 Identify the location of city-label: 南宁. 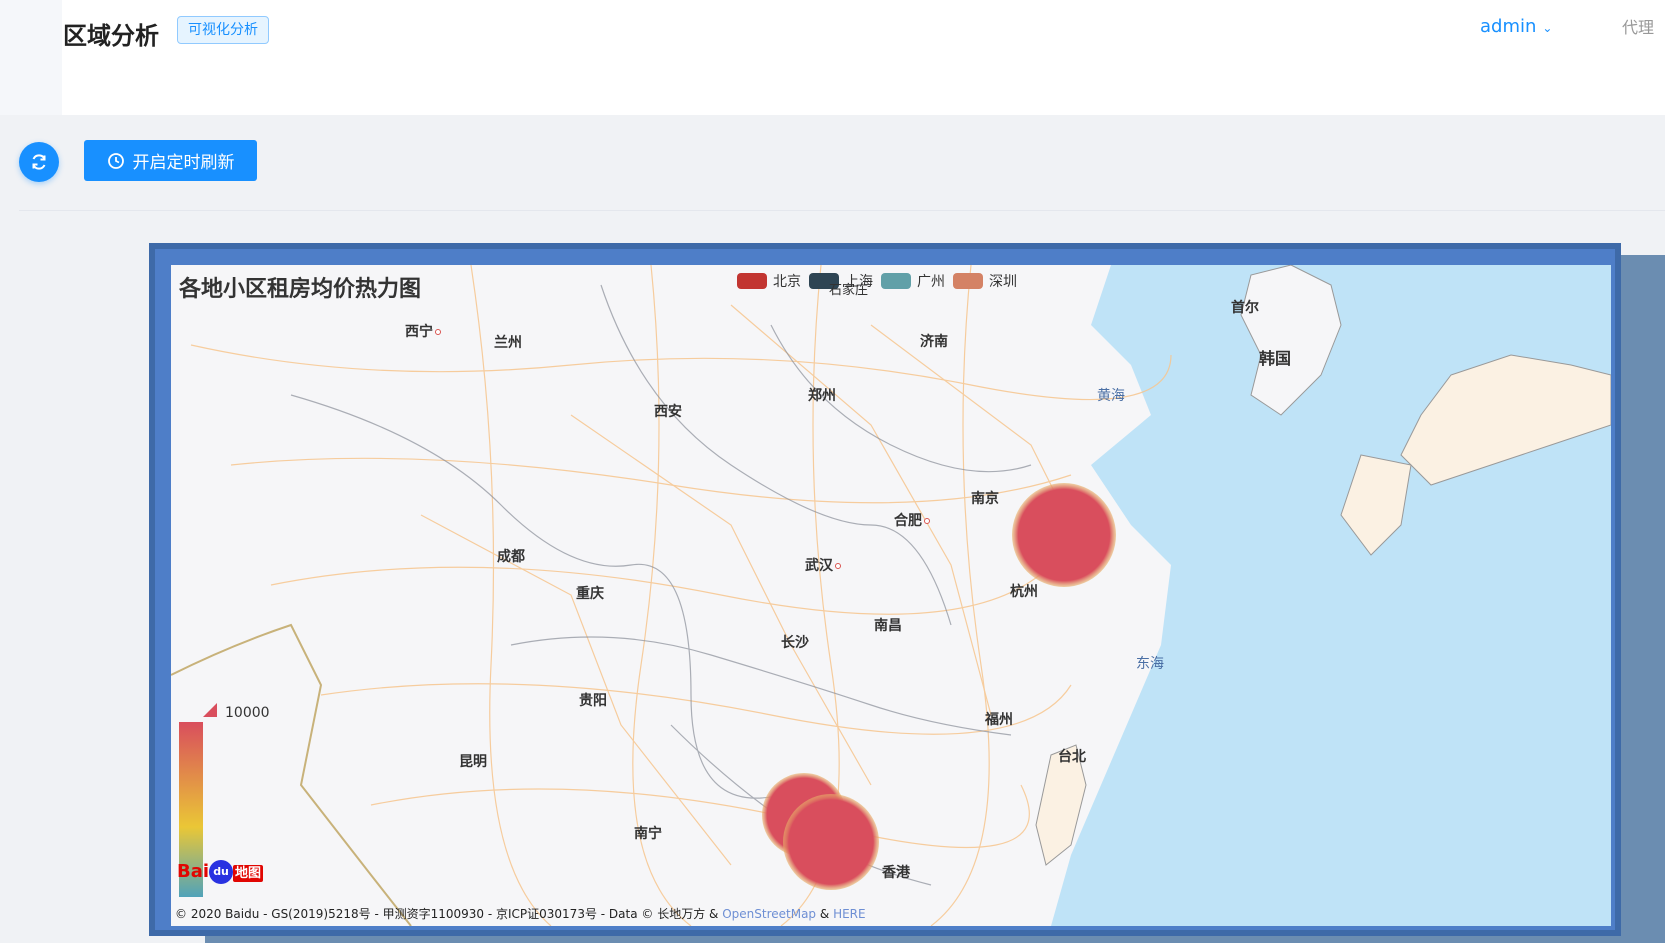
(648, 834).